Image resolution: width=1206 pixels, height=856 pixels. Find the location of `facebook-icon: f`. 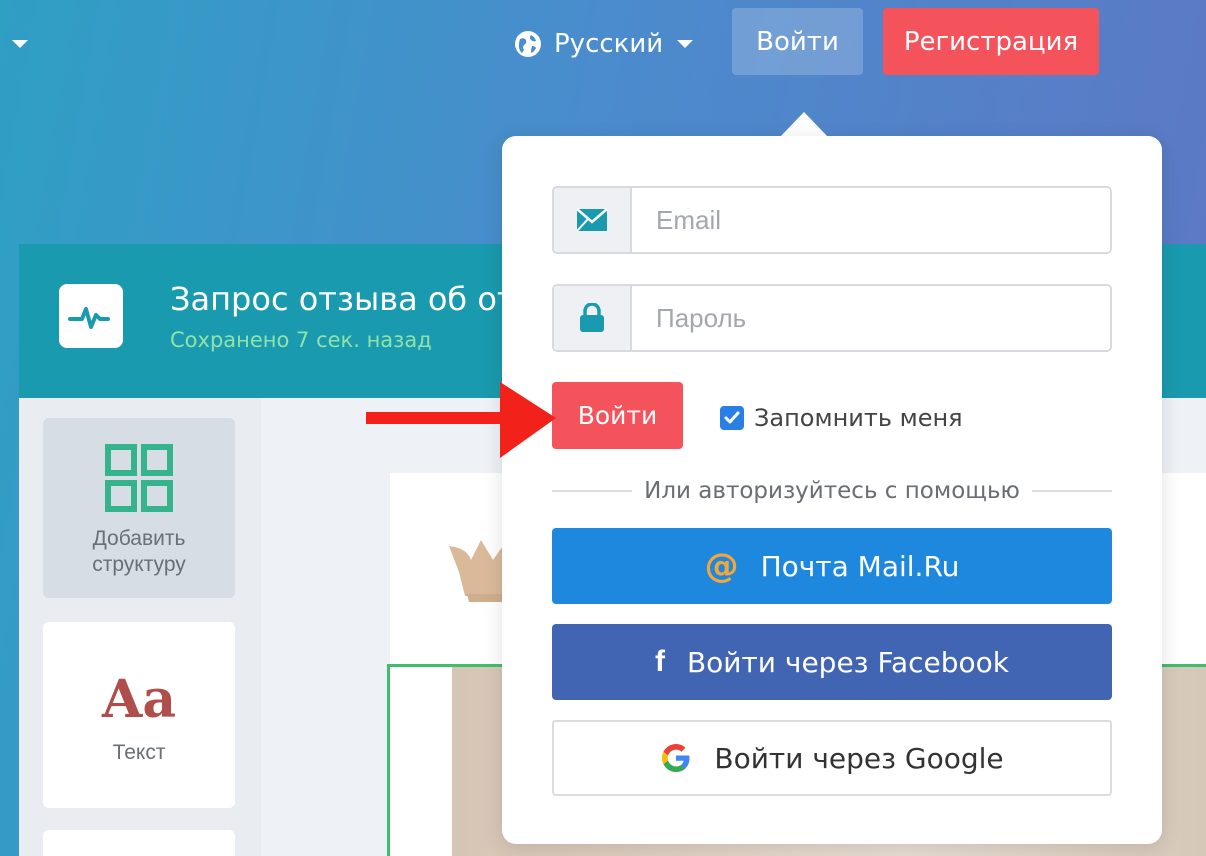

facebook-icon: f is located at coordinates (659, 661).